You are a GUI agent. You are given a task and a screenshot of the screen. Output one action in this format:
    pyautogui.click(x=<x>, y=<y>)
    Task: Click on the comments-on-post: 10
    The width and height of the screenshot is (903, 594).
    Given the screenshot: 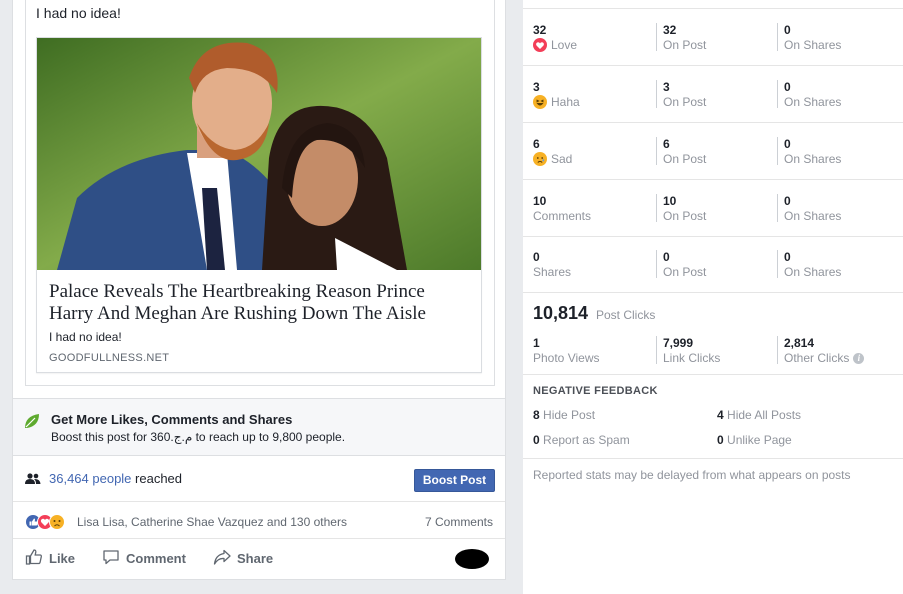 What is the action you would take?
    pyautogui.click(x=670, y=201)
    